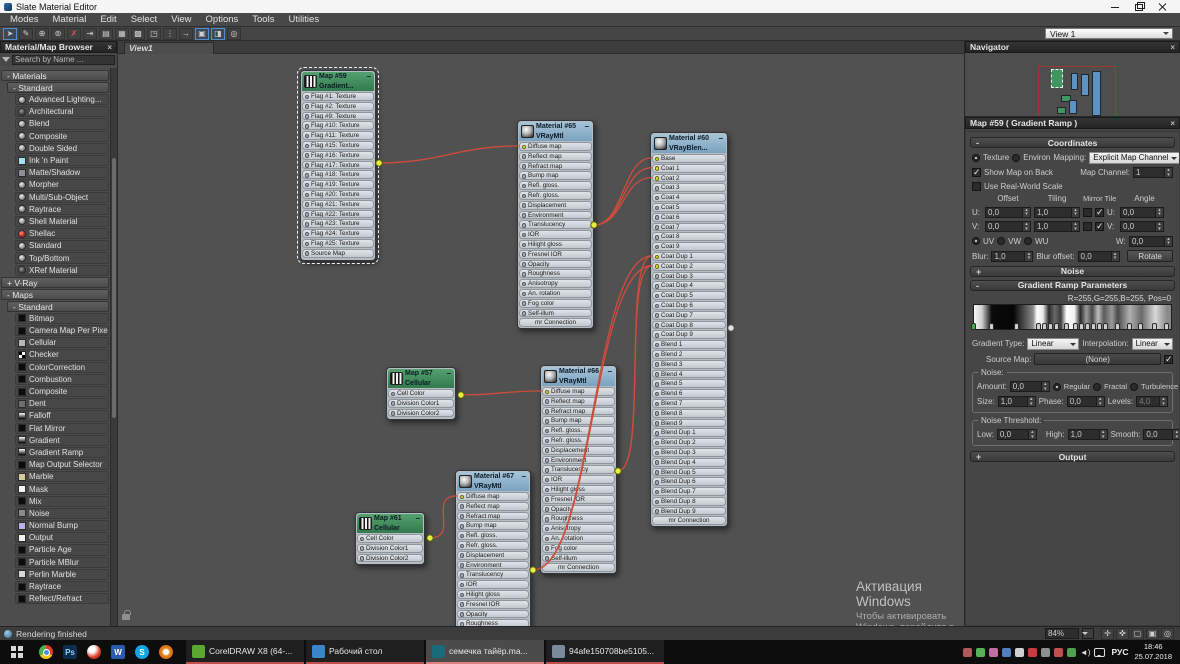 The width and height of the screenshot is (1180, 664). What do you see at coordinates (1133, 386) in the screenshot?
I see `turbulence-radio` at bounding box center [1133, 386].